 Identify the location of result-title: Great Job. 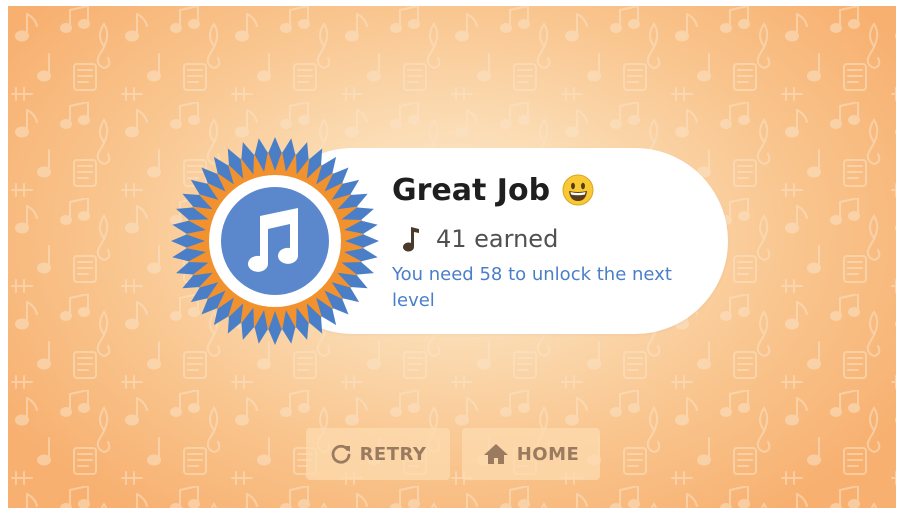
(493, 190).